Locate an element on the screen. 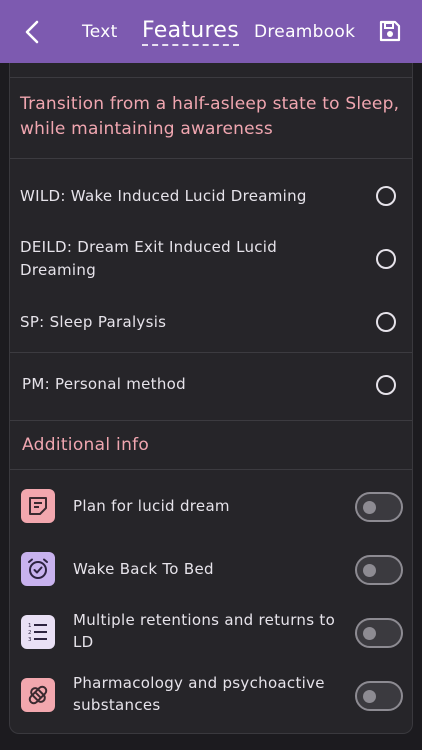 The width and height of the screenshot is (422, 750). tab-text-label: Text is located at coordinates (100, 31).